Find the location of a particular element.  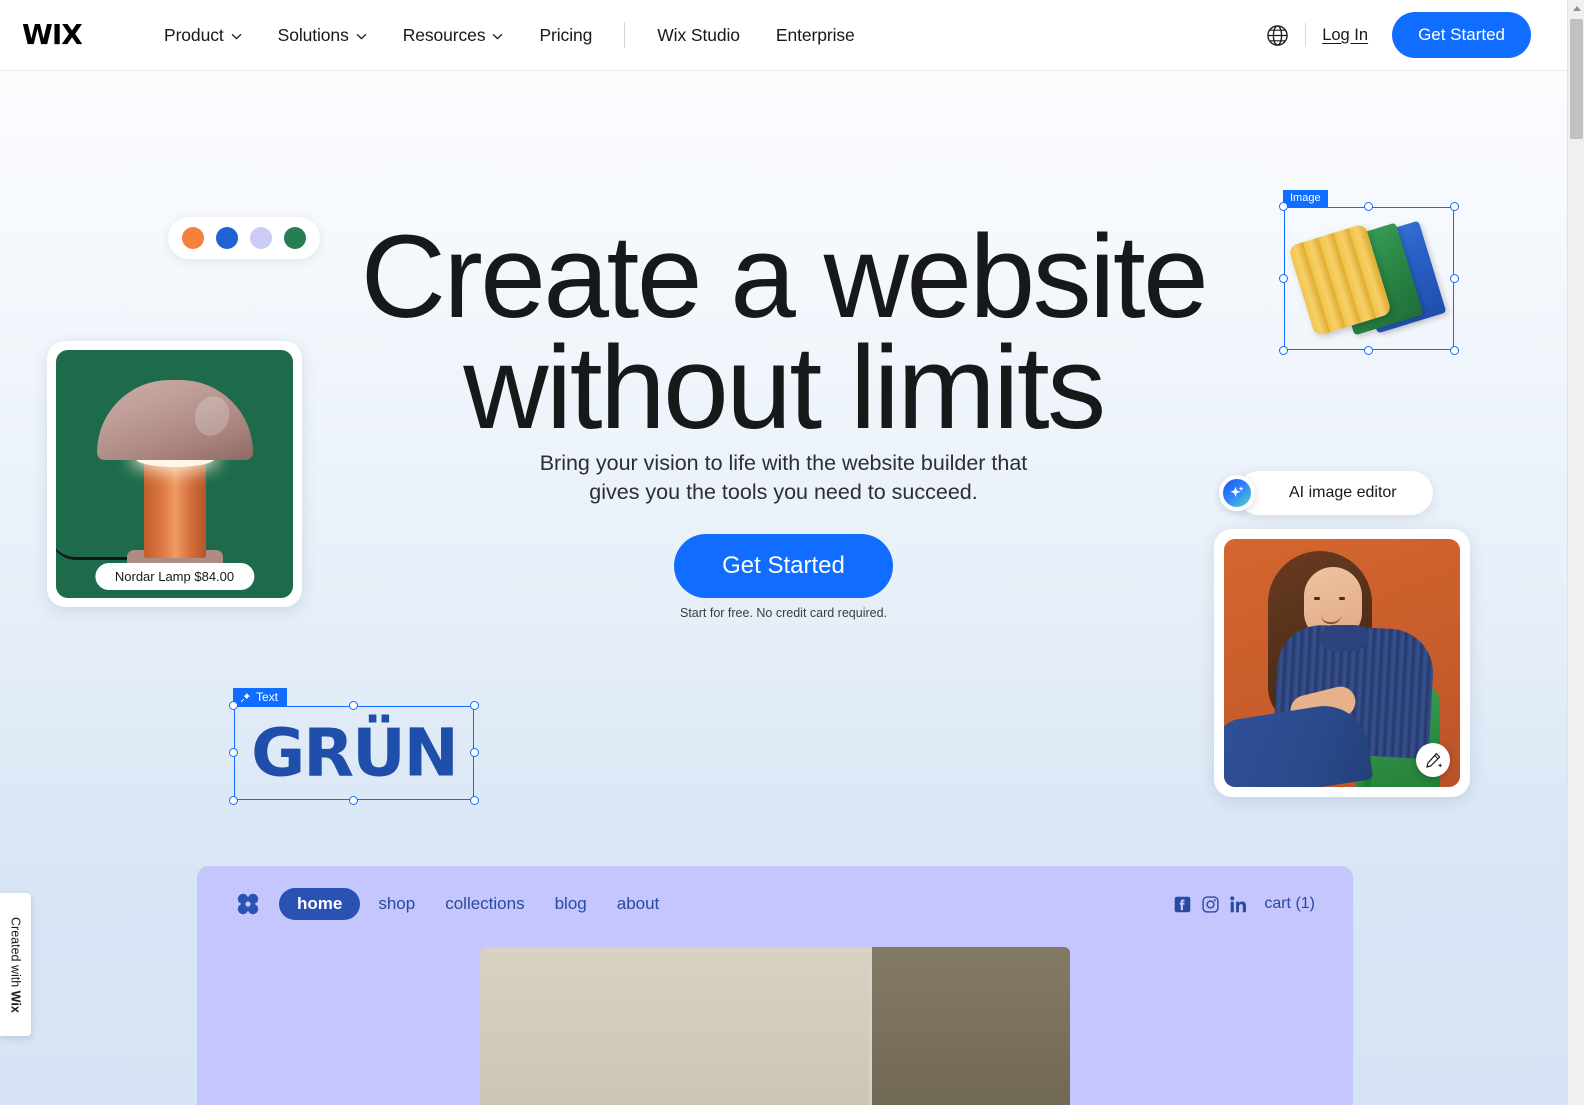

scrollbar-thumb is located at coordinates (1576, 79).